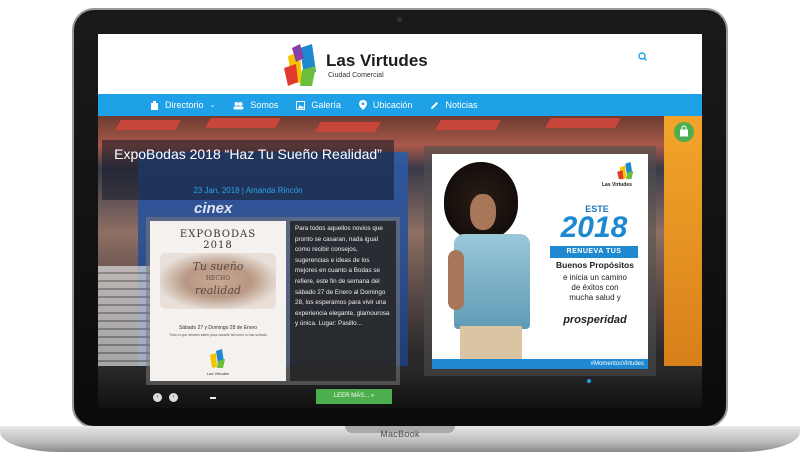 The height and width of the screenshot is (469, 800). I want to click on chevron-down-icon: ⌄, so click(212, 105).